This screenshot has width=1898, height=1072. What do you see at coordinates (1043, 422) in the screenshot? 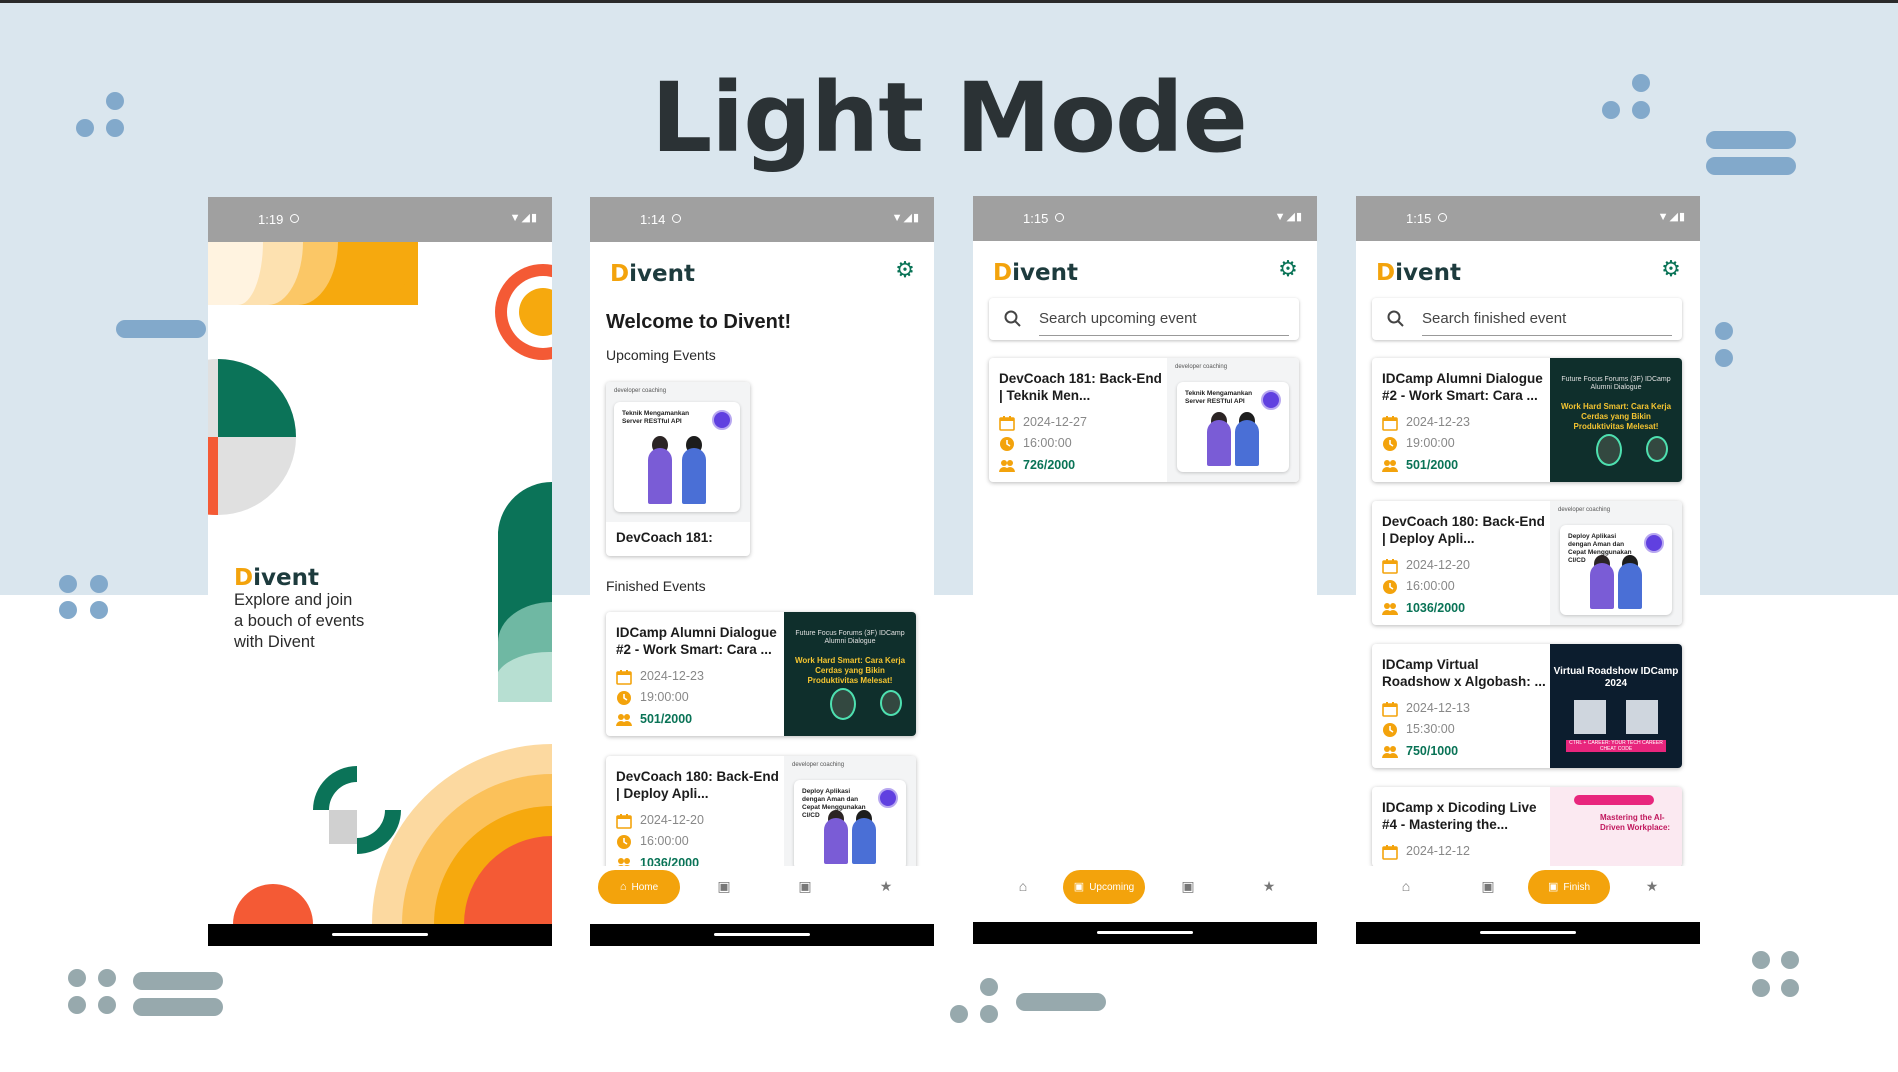
I see `event-date: 2024-12-27` at bounding box center [1043, 422].